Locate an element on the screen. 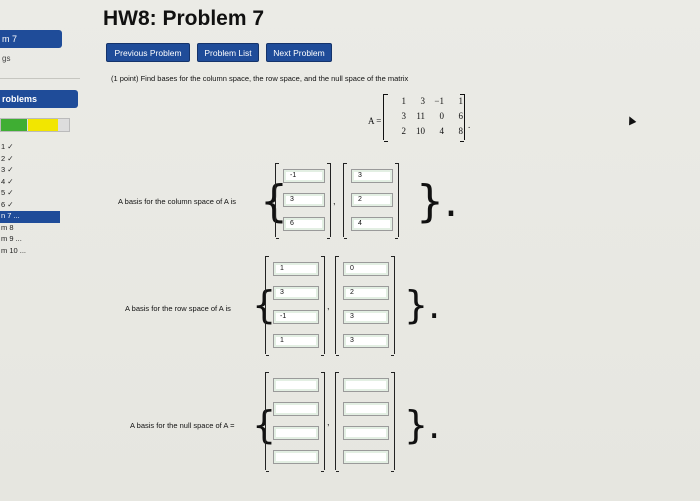  row-space-label: A basis for the row space of A is is located at coordinates (178, 308).